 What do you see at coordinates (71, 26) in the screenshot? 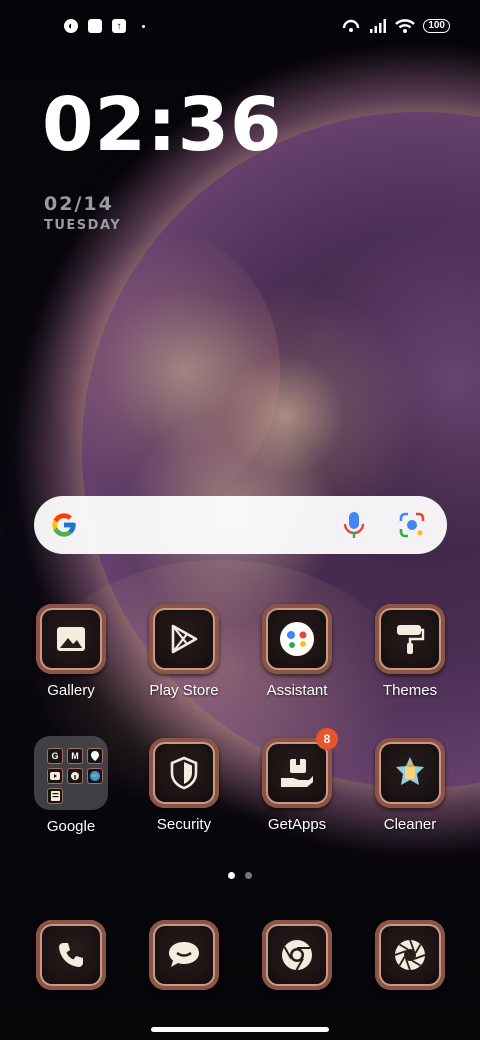
I see `notification-app-icon: ◐` at bounding box center [71, 26].